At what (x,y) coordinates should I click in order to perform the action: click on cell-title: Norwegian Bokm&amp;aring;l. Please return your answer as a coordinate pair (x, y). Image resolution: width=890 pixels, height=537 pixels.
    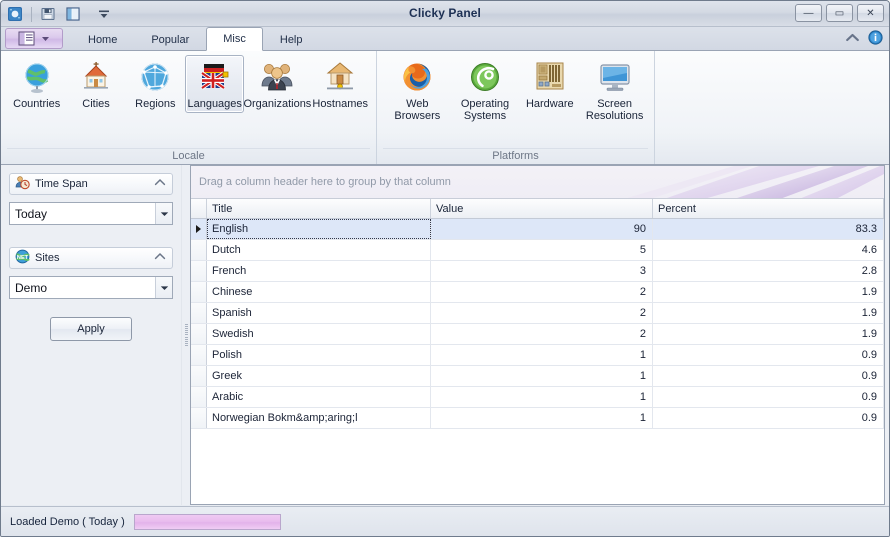
    Looking at the image, I should click on (319, 418).